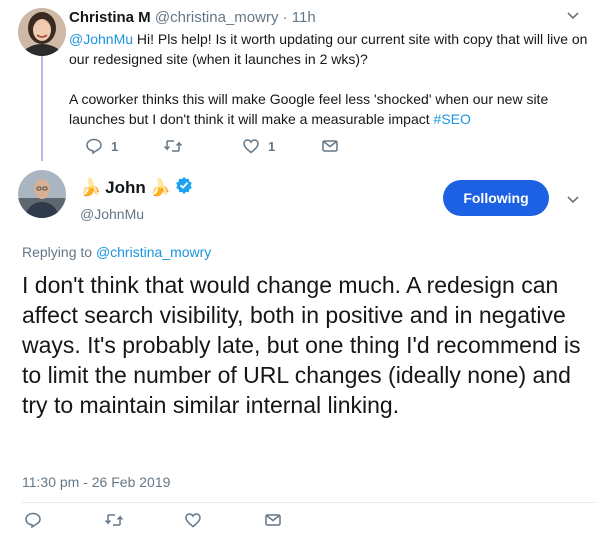  I want to click on main-reply-button, so click(33, 520).